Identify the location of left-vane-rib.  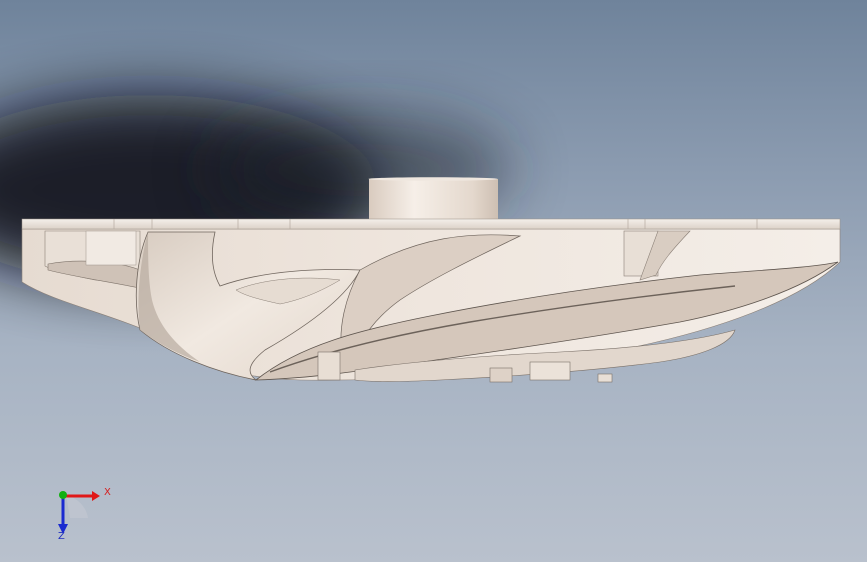
(111, 248).